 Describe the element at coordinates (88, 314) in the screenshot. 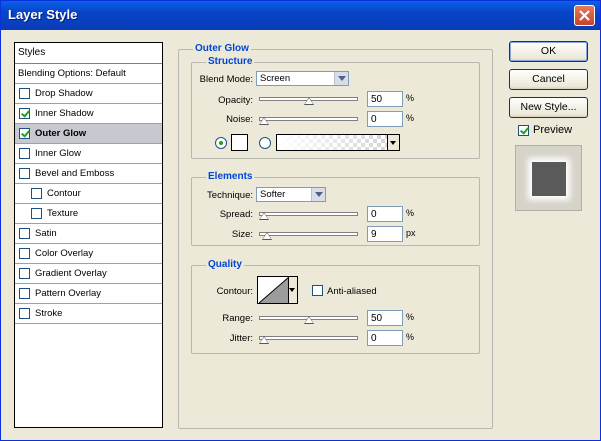

I see `style-item: Stroke` at that location.